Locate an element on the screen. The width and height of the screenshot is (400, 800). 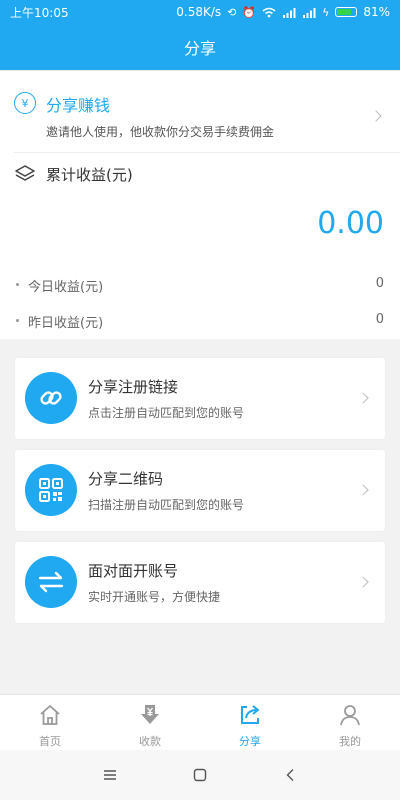
today-earnings-row: 今日收益(元) 0 is located at coordinates (200, 285).